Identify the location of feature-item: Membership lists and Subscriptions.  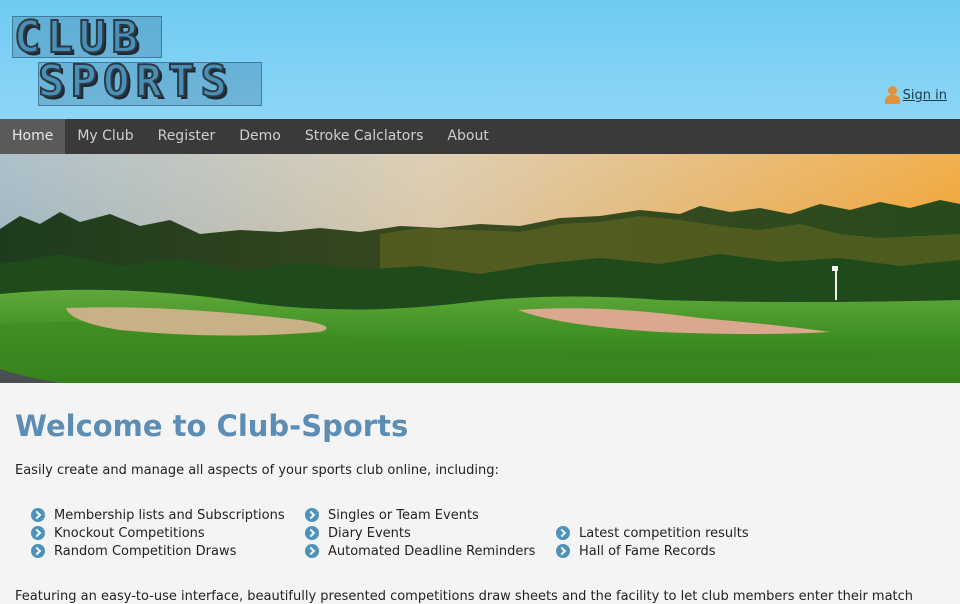
(158, 515).